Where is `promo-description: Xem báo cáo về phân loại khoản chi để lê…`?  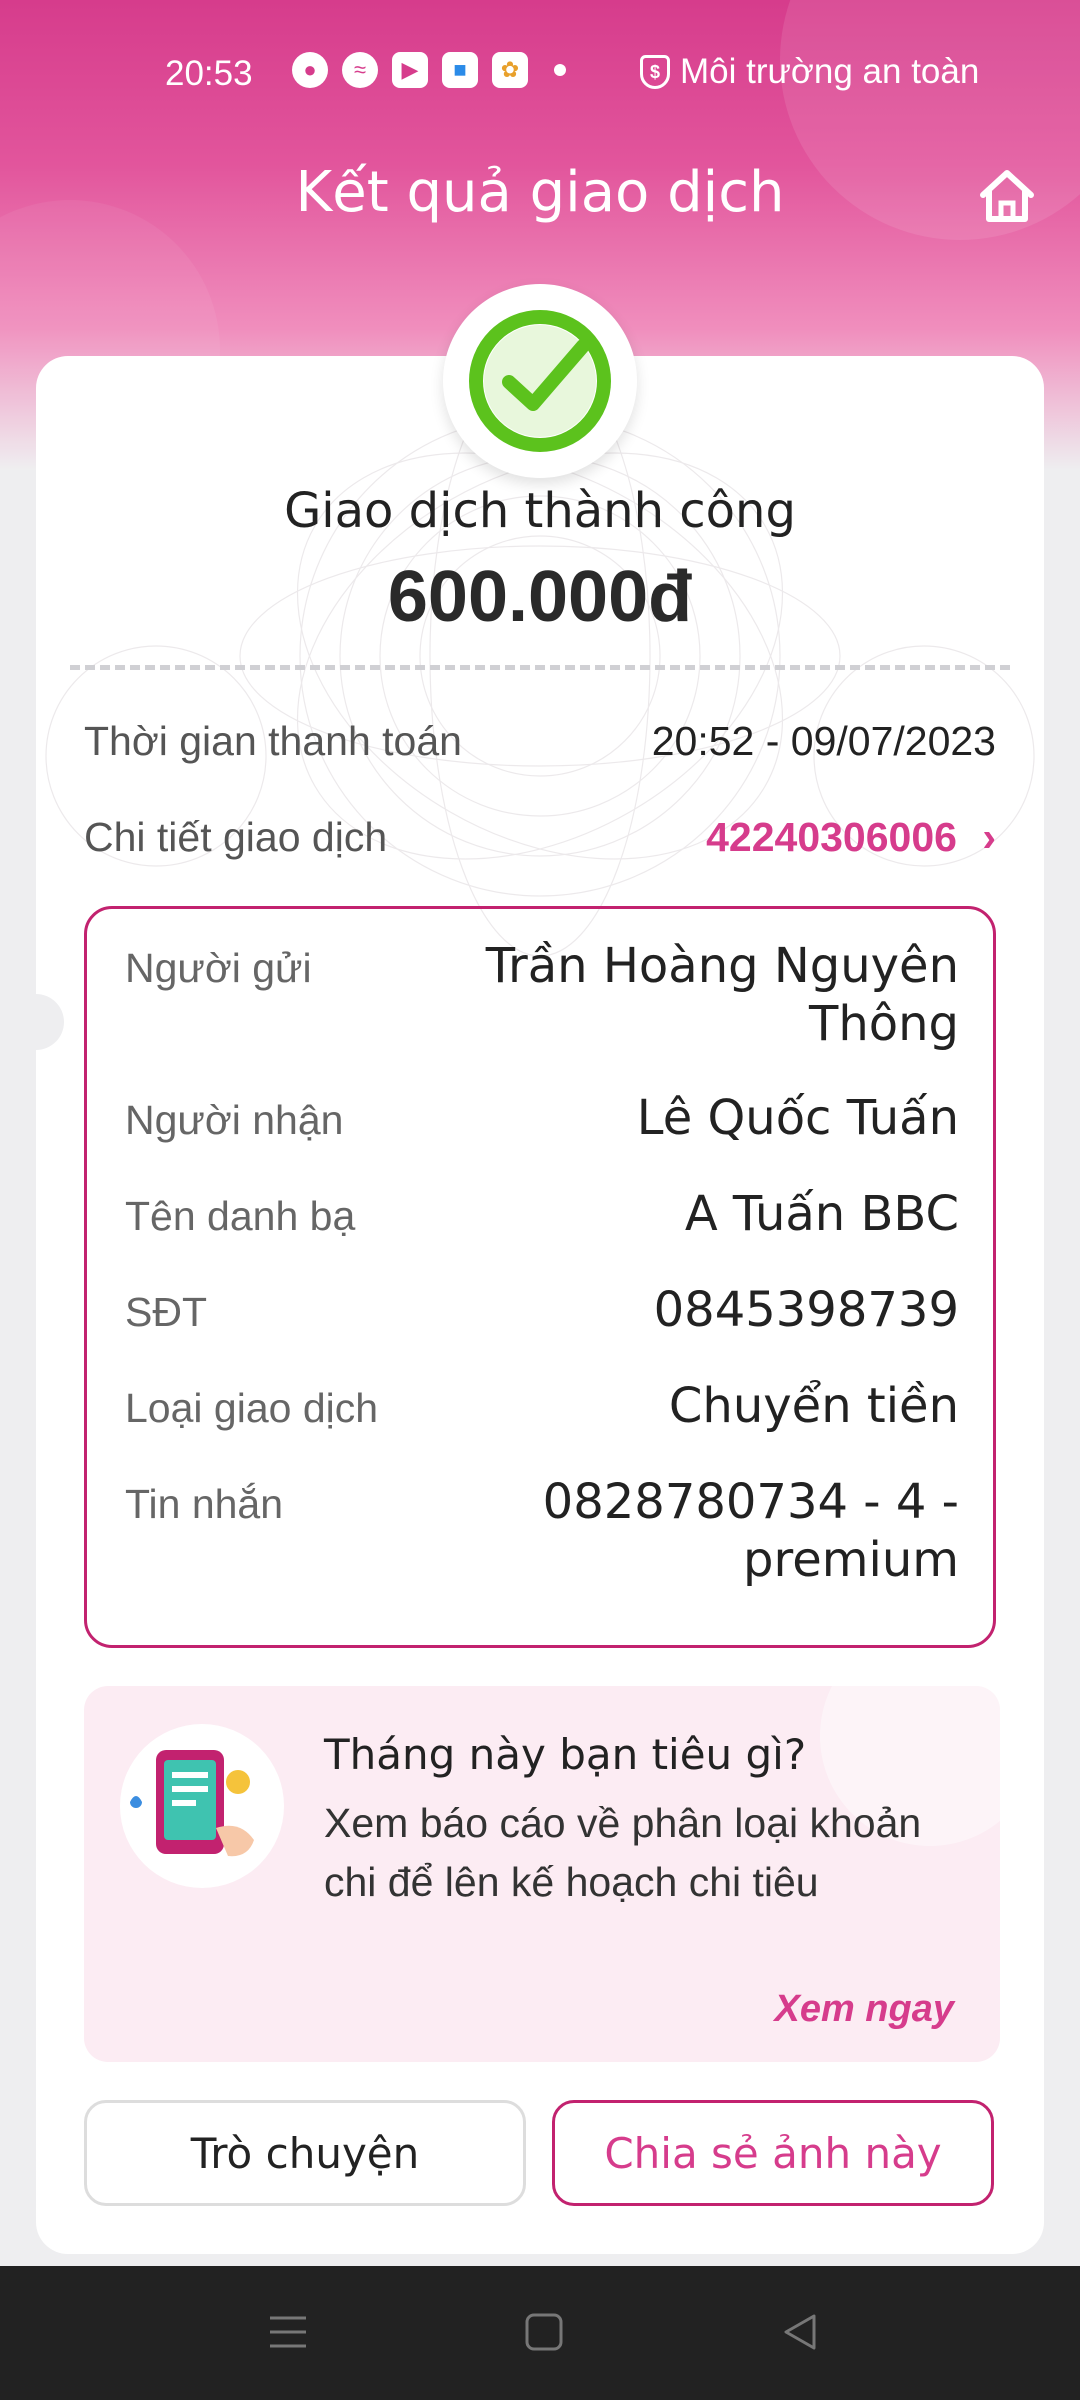 promo-description: Xem báo cáo về phân loại khoản chi để lê… is located at coordinates (623, 1852).